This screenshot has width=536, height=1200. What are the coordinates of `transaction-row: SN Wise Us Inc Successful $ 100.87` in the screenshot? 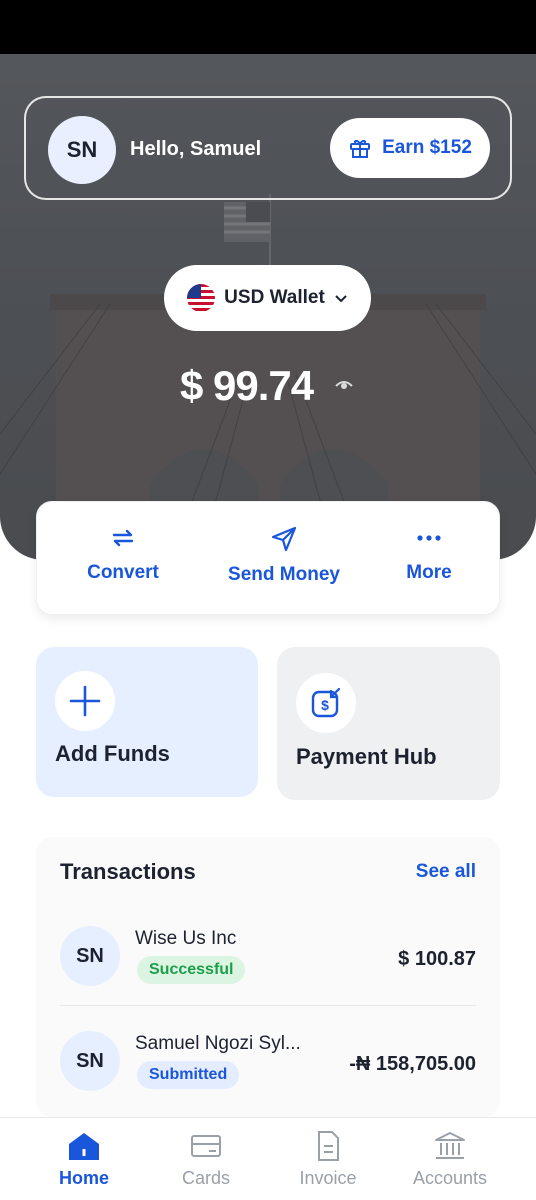 It's located at (268, 976).